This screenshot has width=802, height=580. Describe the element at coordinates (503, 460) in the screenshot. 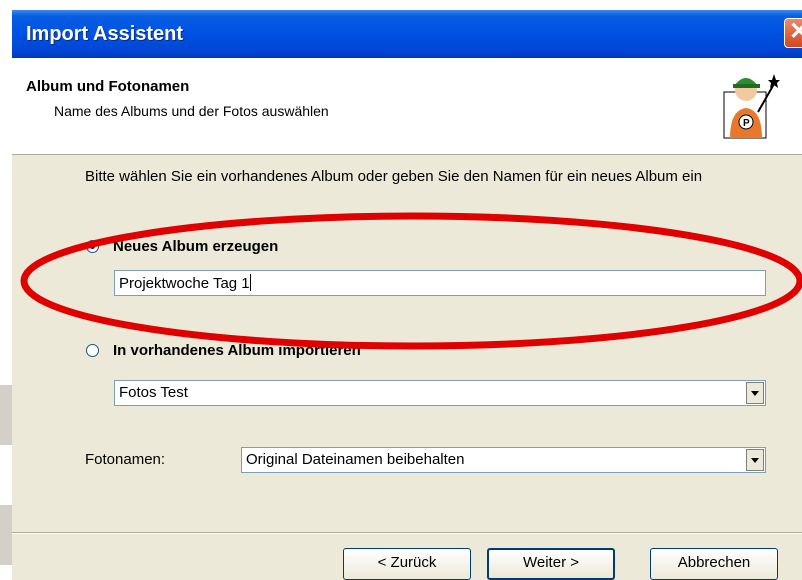

I see `fotonamen-select: Original Dateinamen beibehalten` at that location.